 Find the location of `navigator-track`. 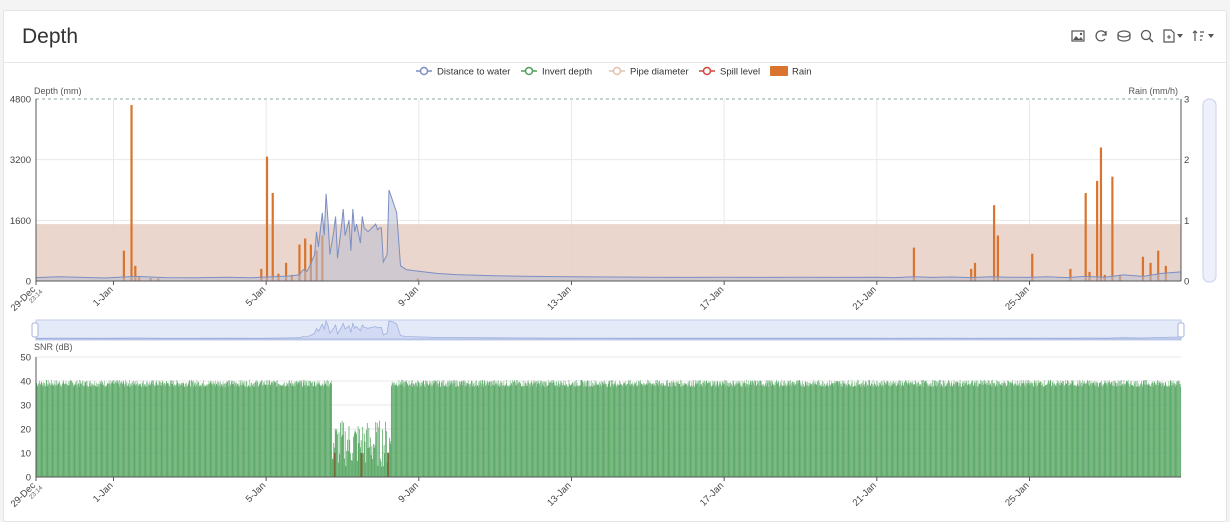

navigator-track is located at coordinates (608, 330).